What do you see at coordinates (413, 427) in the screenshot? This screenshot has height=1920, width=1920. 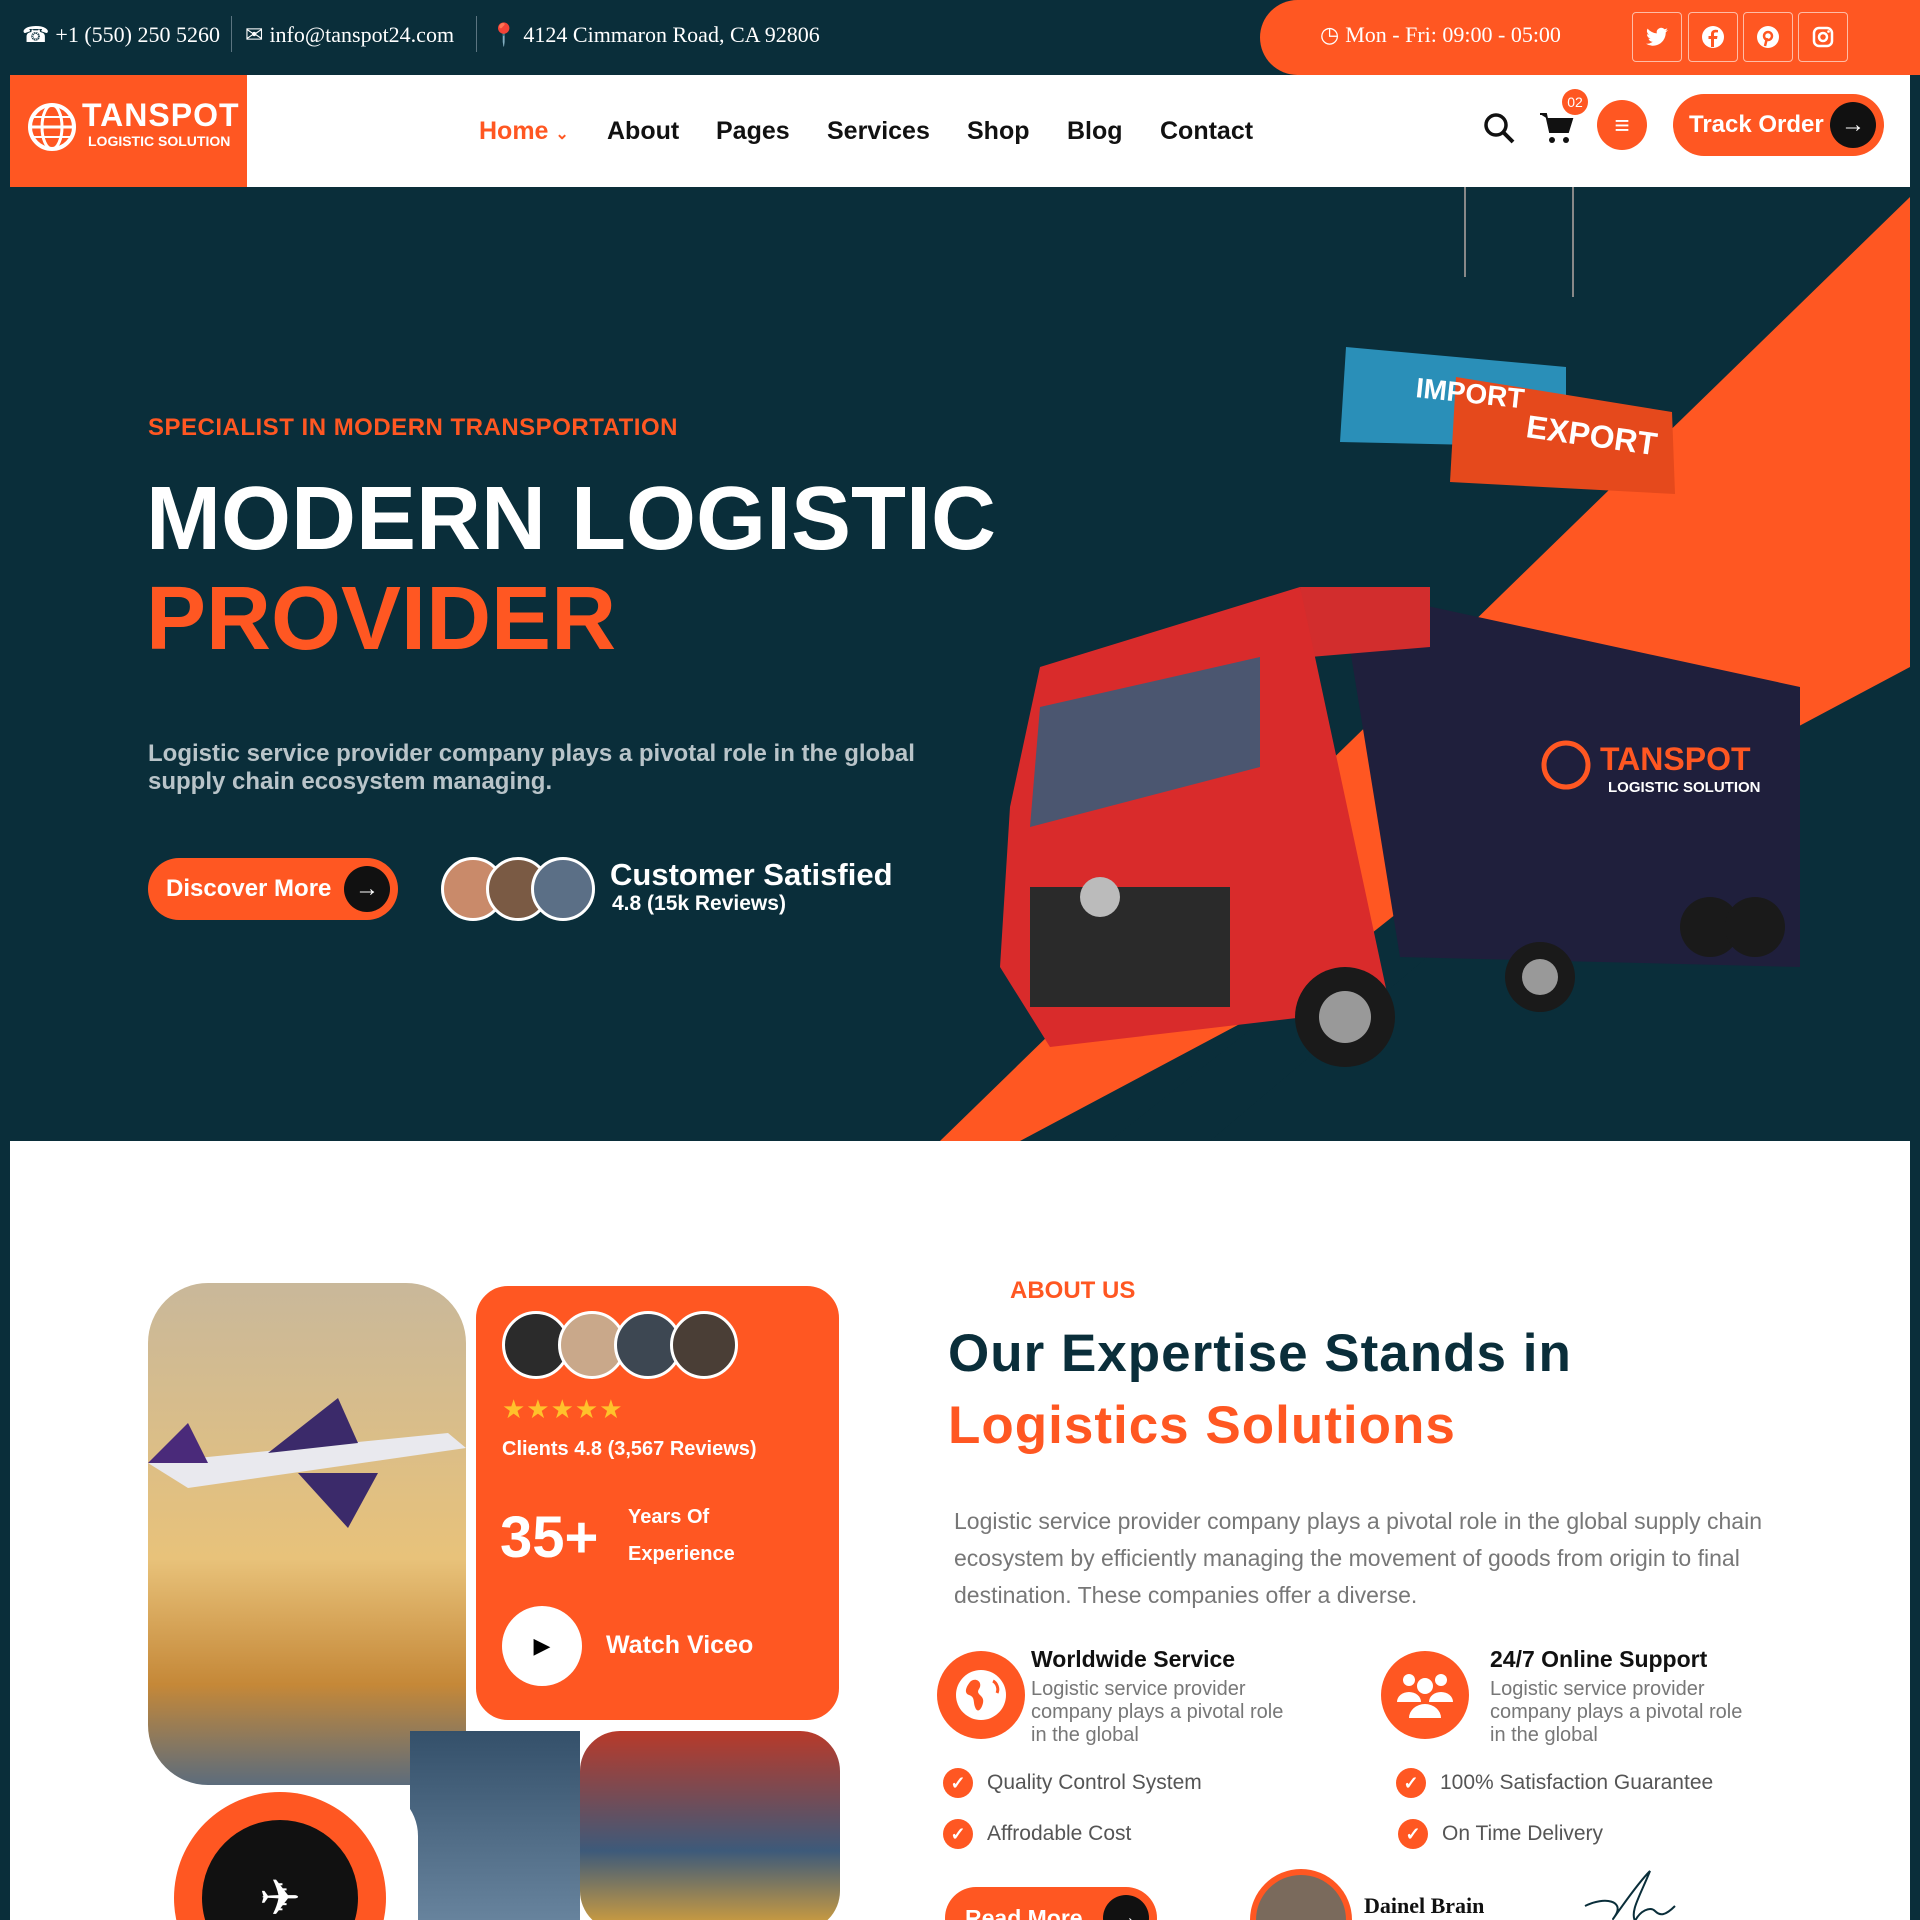 I see `hero-eyebrow: SPECIALIST IN MODERN TRANSPORTATION` at bounding box center [413, 427].